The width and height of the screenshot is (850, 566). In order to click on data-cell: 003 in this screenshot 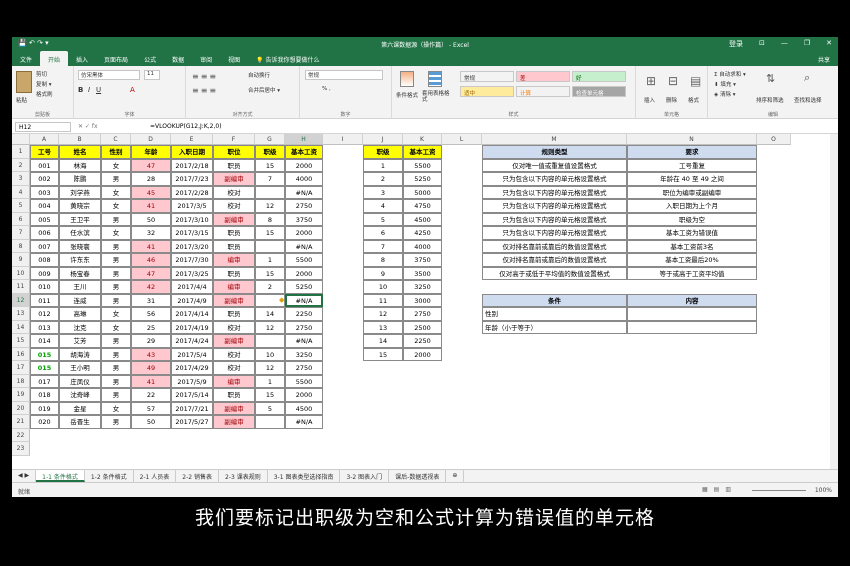, I will do `click(44, 192)`.